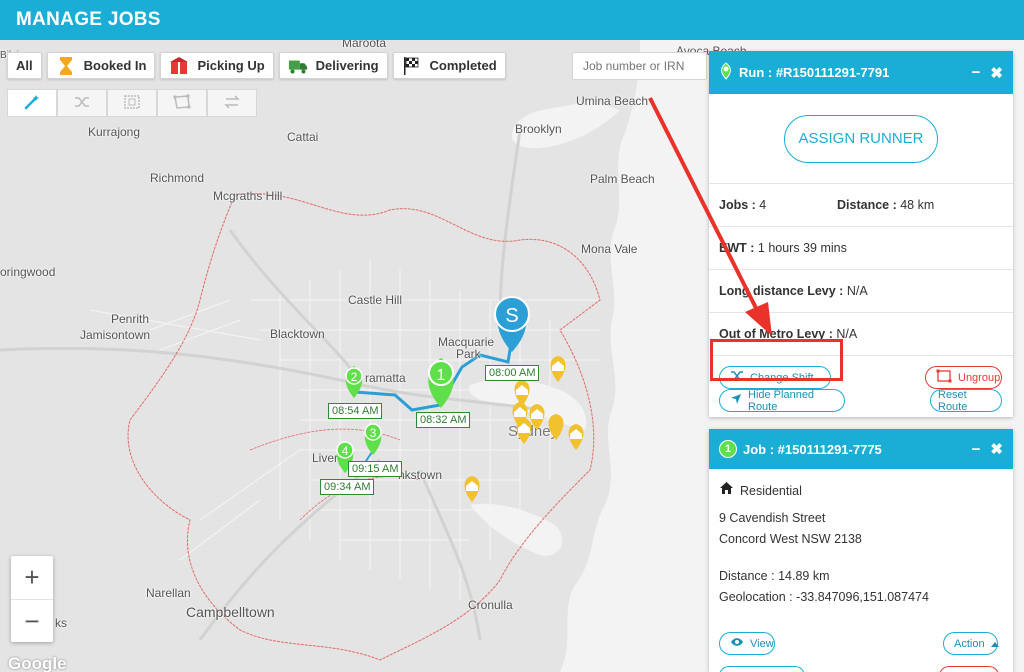 Image resolution: width=1024 pixels, height=672 pixels. I want to click on select-box-button, so click(132, 103).